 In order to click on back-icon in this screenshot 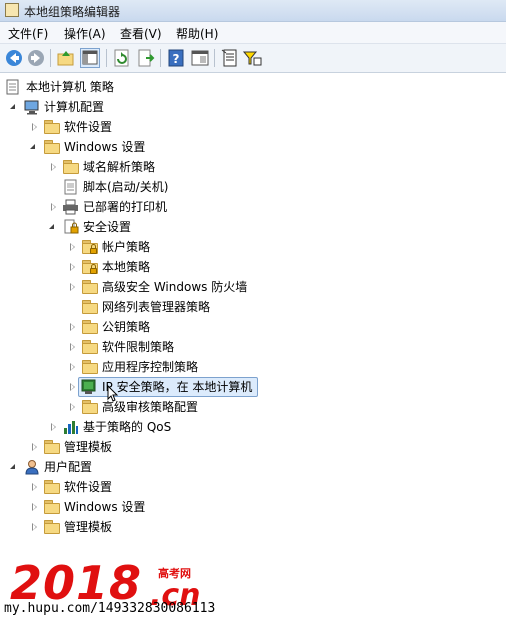, I will do `click(14, 58)`.